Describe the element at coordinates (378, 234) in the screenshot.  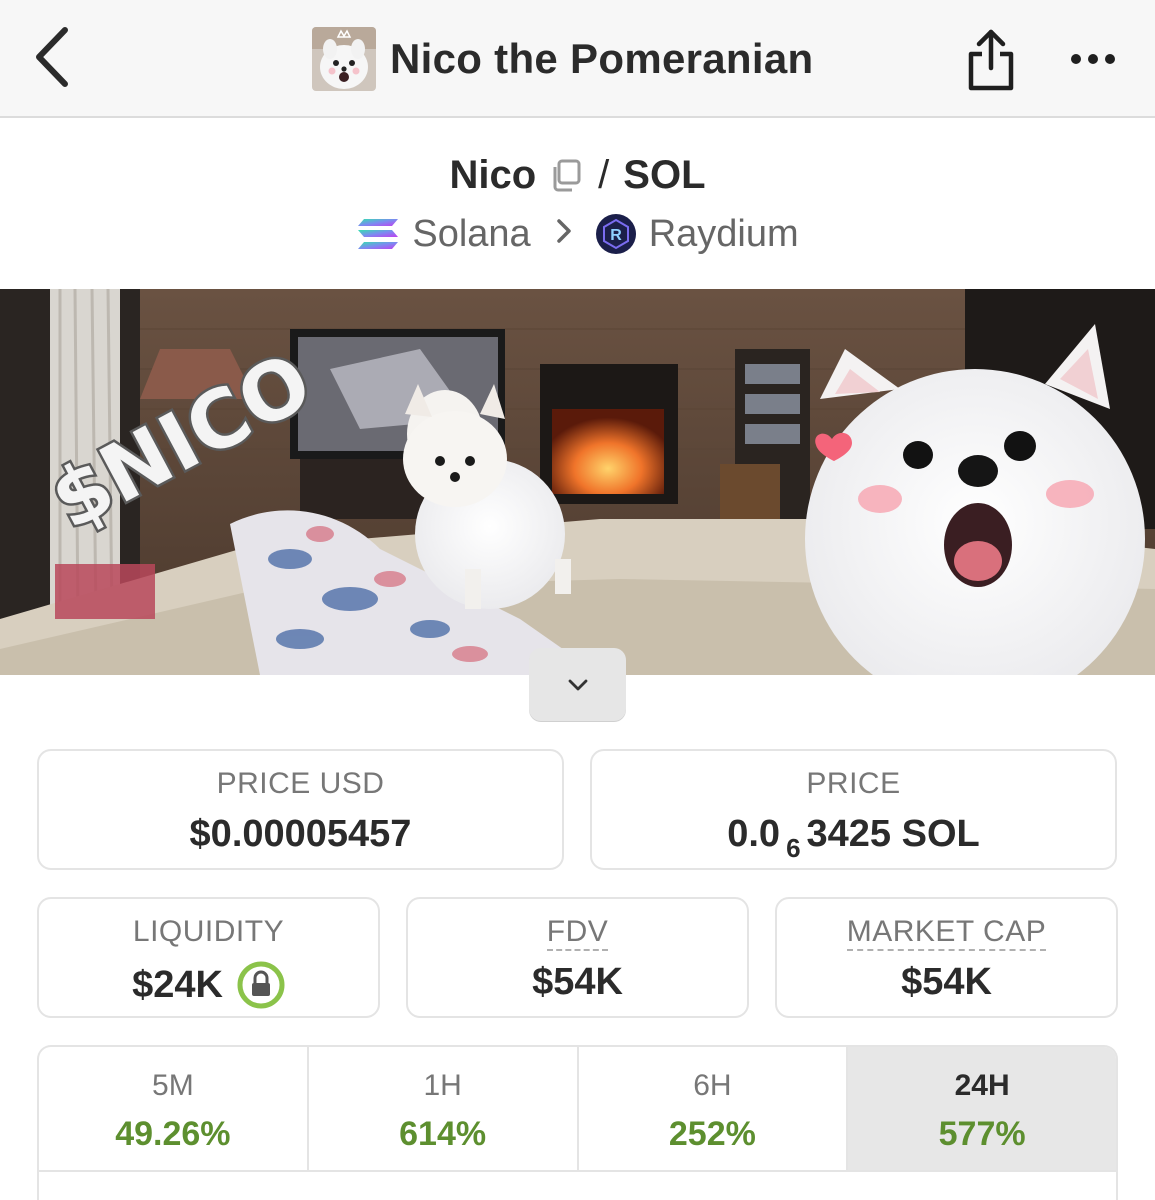
I see `solana-logo-icon` at that location.